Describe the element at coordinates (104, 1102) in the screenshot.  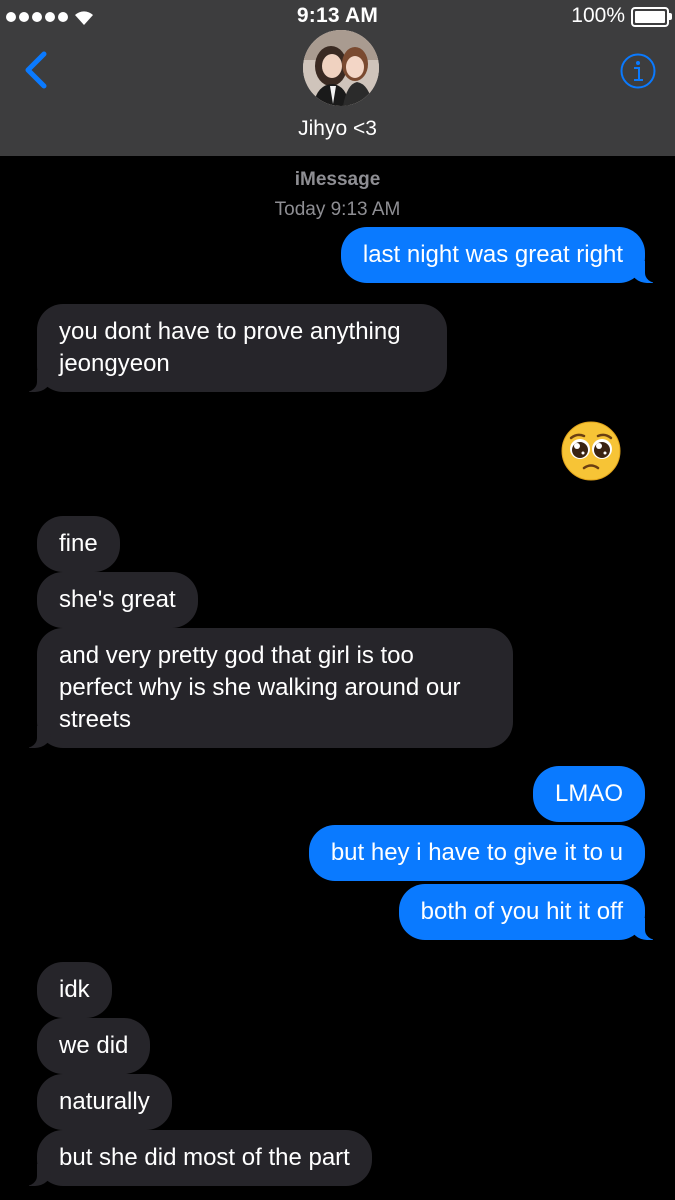
I see `incoming-message: naturally` at that location.